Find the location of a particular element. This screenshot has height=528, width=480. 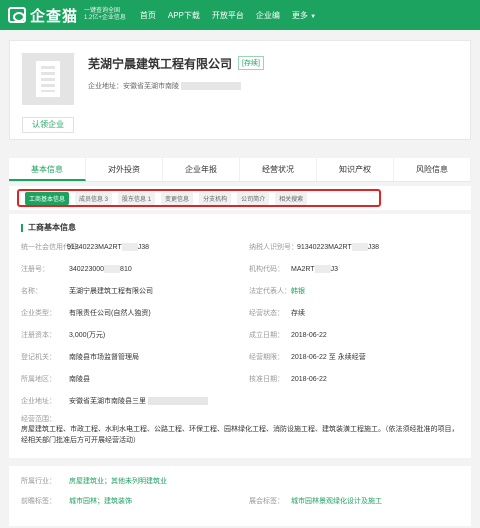

tab-ip: 知识产权 is located at coordinates (355, 169).